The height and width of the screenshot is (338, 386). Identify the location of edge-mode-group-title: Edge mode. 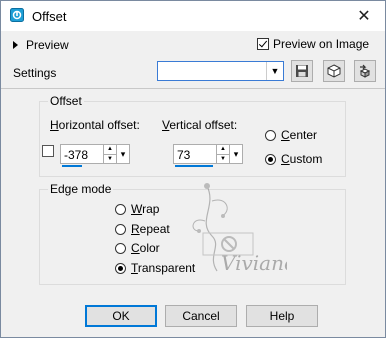
(81, 189).